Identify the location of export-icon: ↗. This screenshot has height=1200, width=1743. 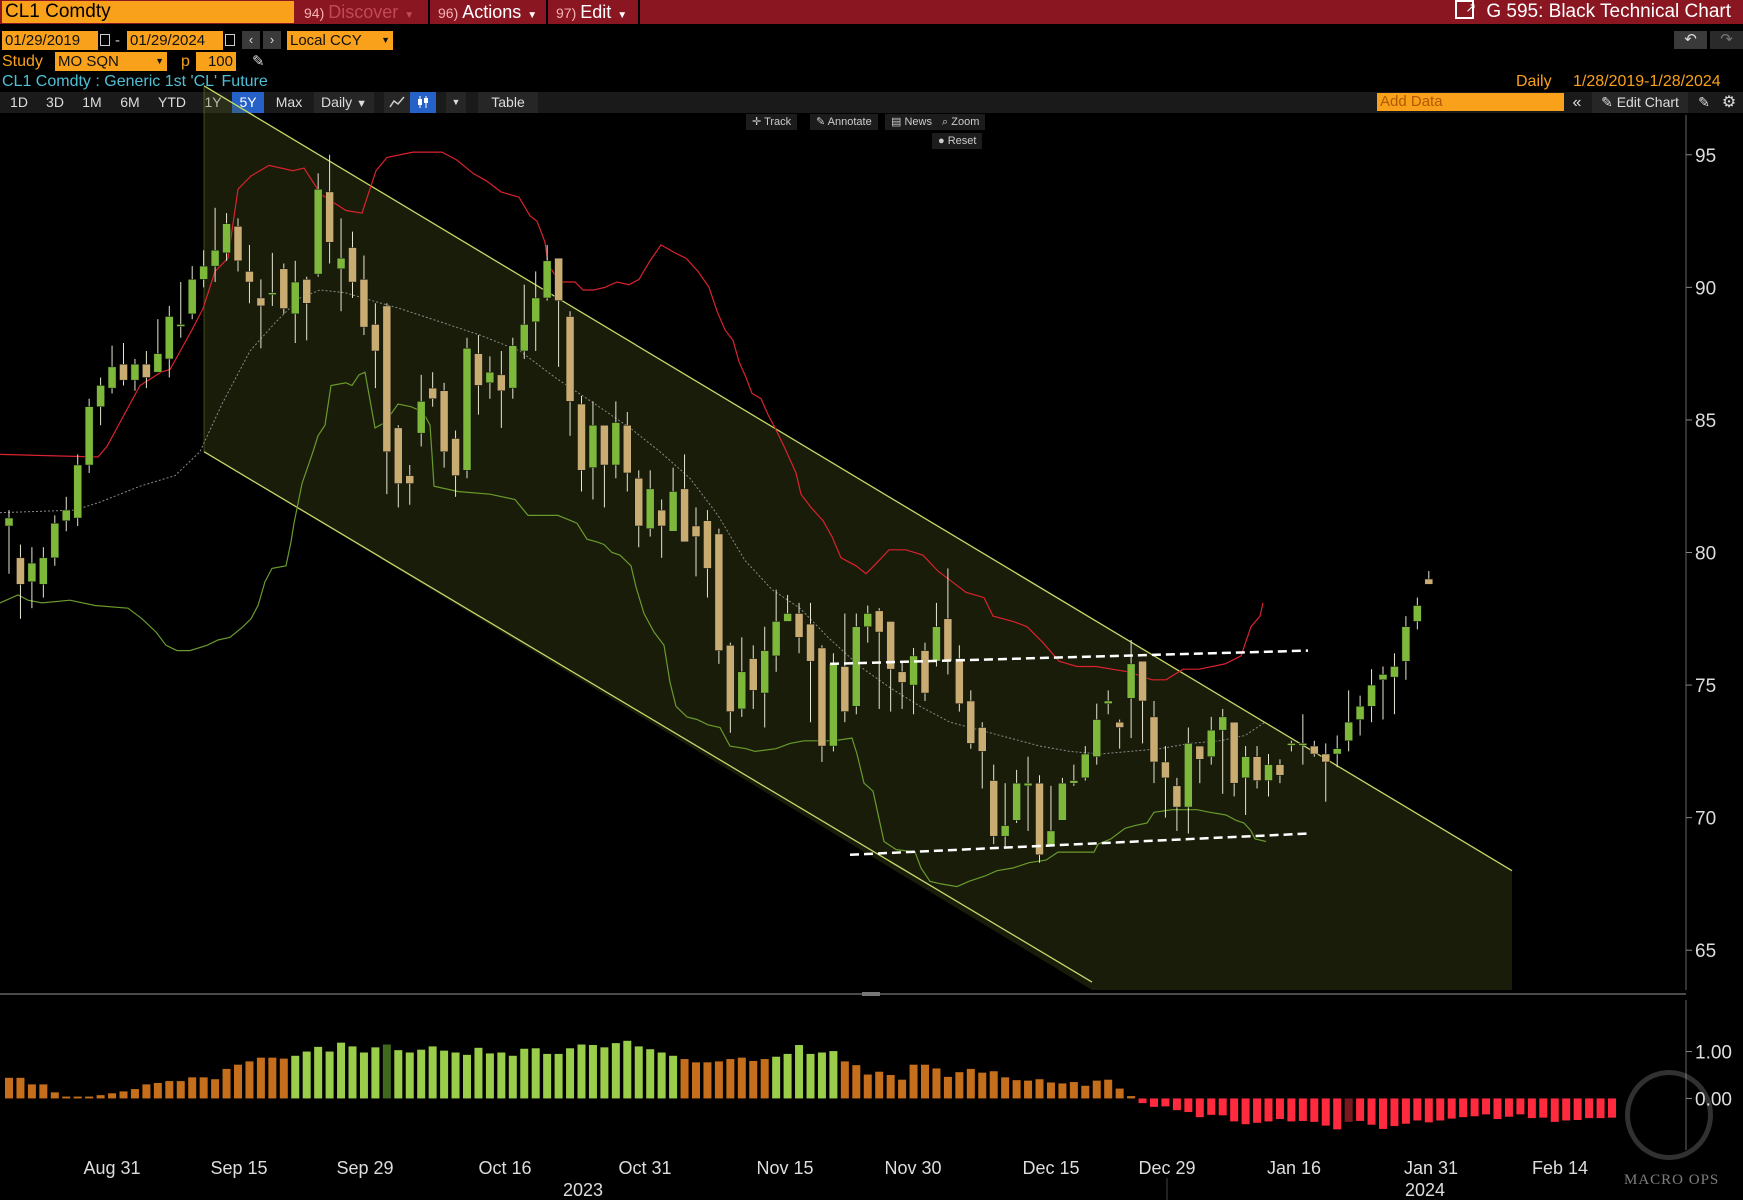
(1465, 9).